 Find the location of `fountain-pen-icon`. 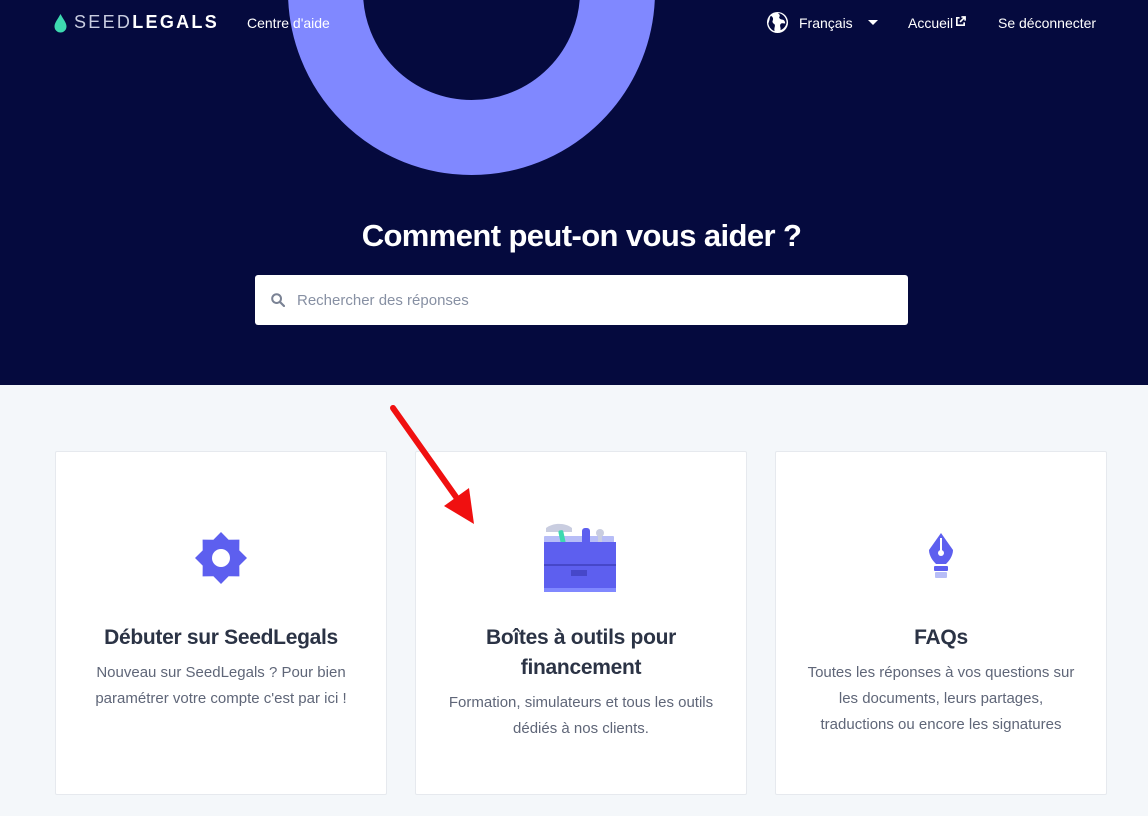

fountain-pen-icon is located at coordinates (941, 555).